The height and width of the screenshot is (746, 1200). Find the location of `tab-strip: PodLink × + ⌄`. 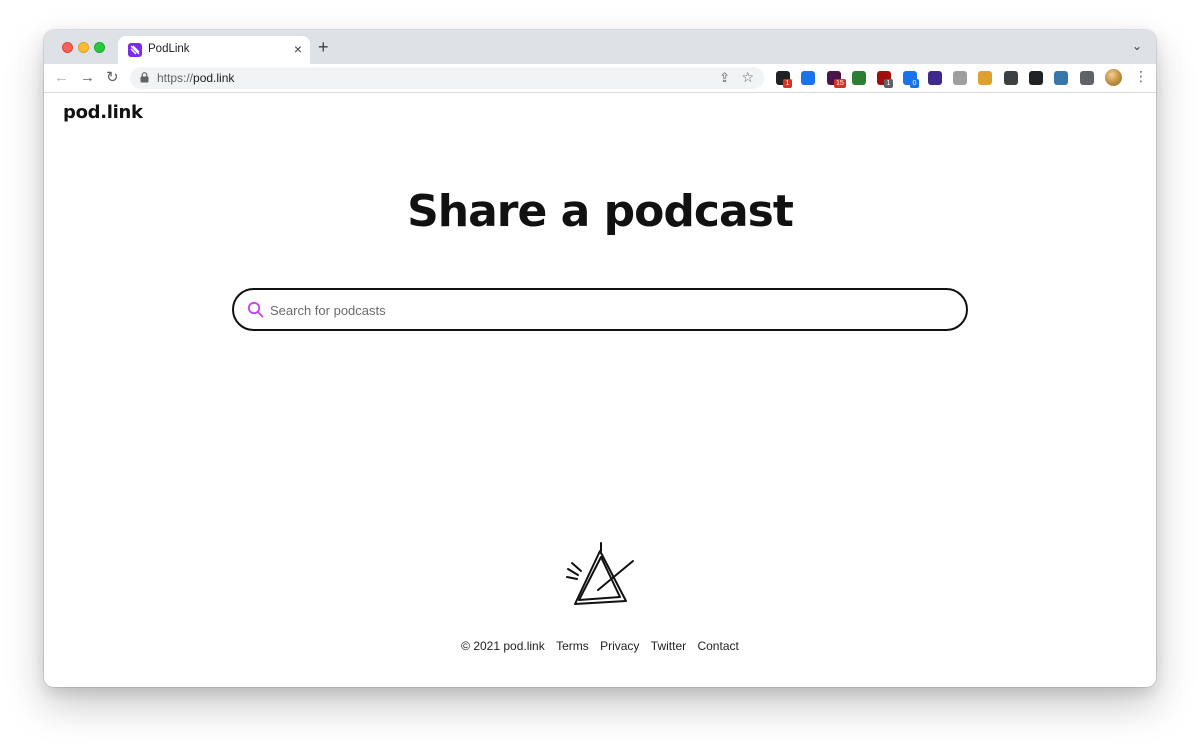

tab-strip: PodLink × + ⌄ is located at coordinates (600, 47).